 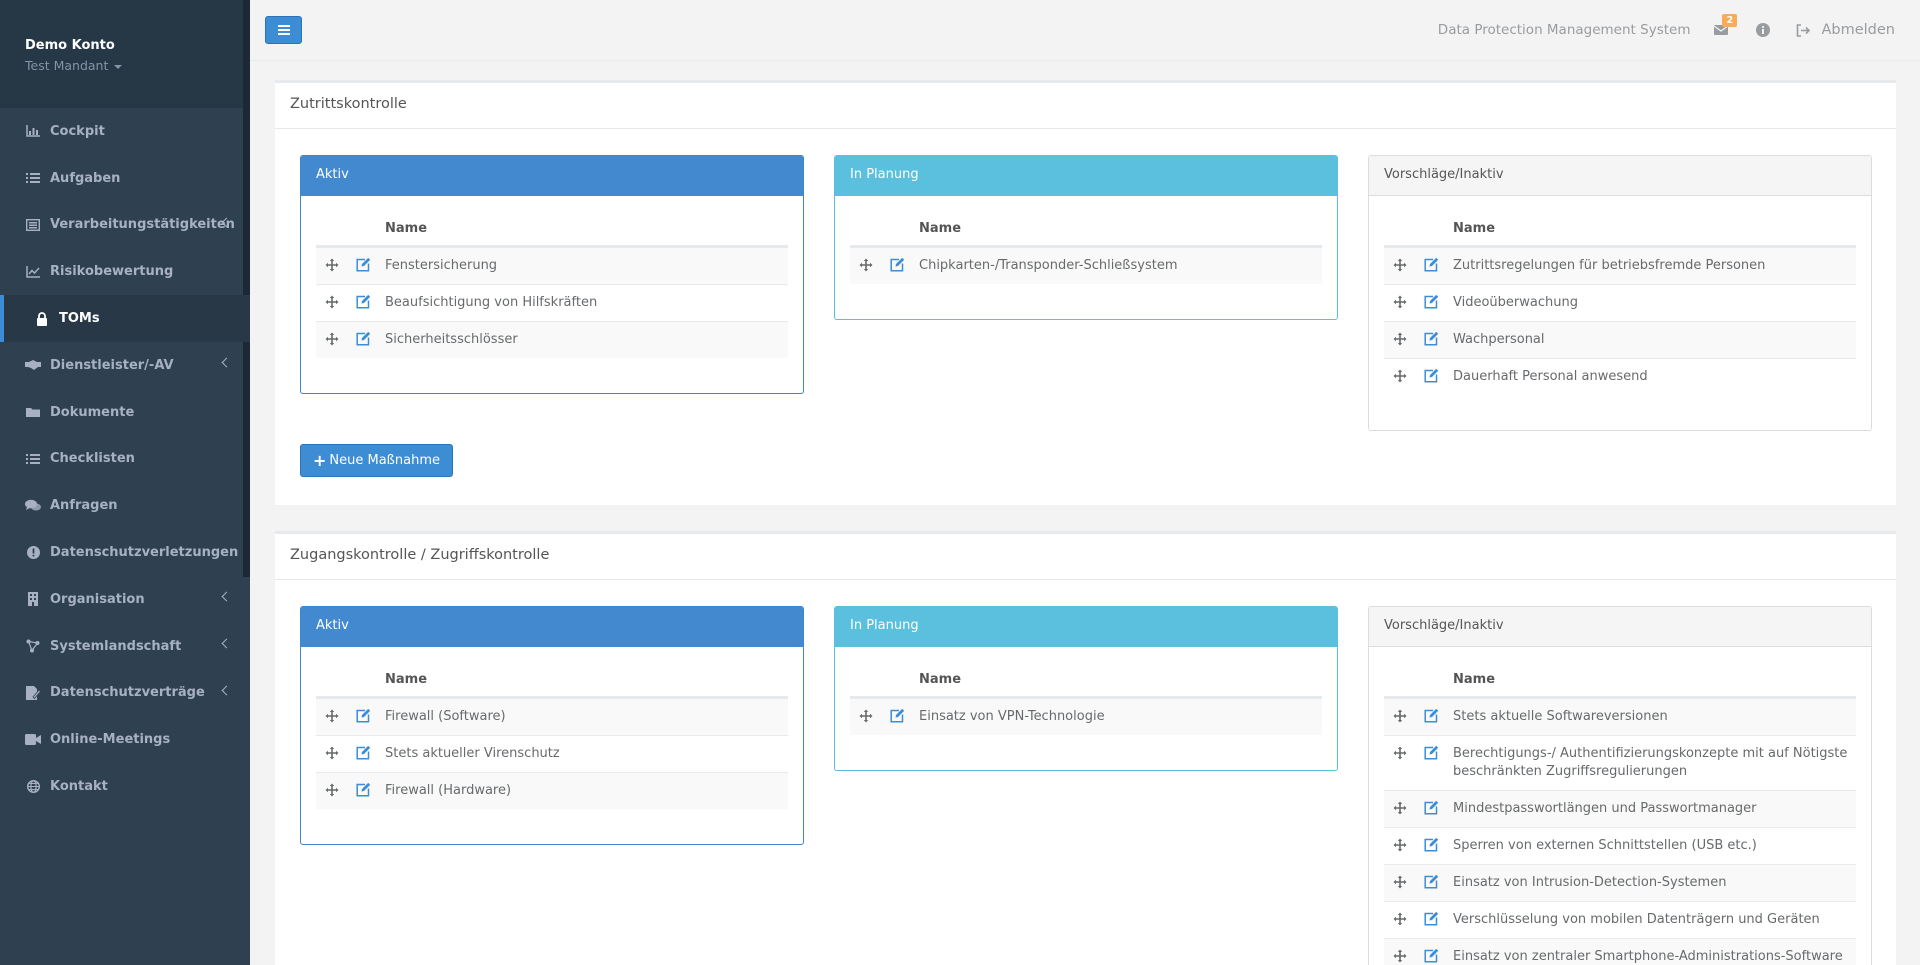 I want to click on hamburger-icon, so click(x=283, y=30).